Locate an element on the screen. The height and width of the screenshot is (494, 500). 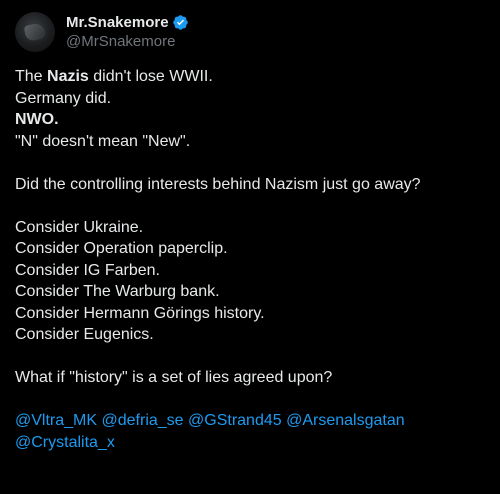
tweet-line: NWO. is located at coordinates (37, 119).